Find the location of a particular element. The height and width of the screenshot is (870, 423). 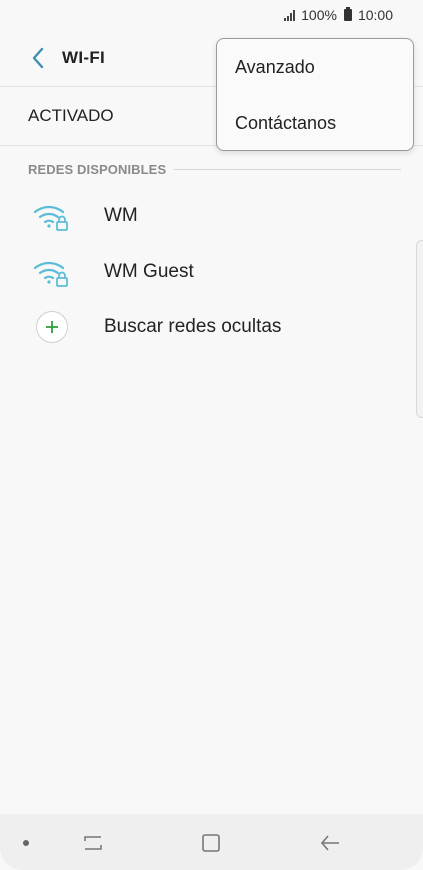

network-item-wm-guest: WM Guest is located at coordinates (211, 272).